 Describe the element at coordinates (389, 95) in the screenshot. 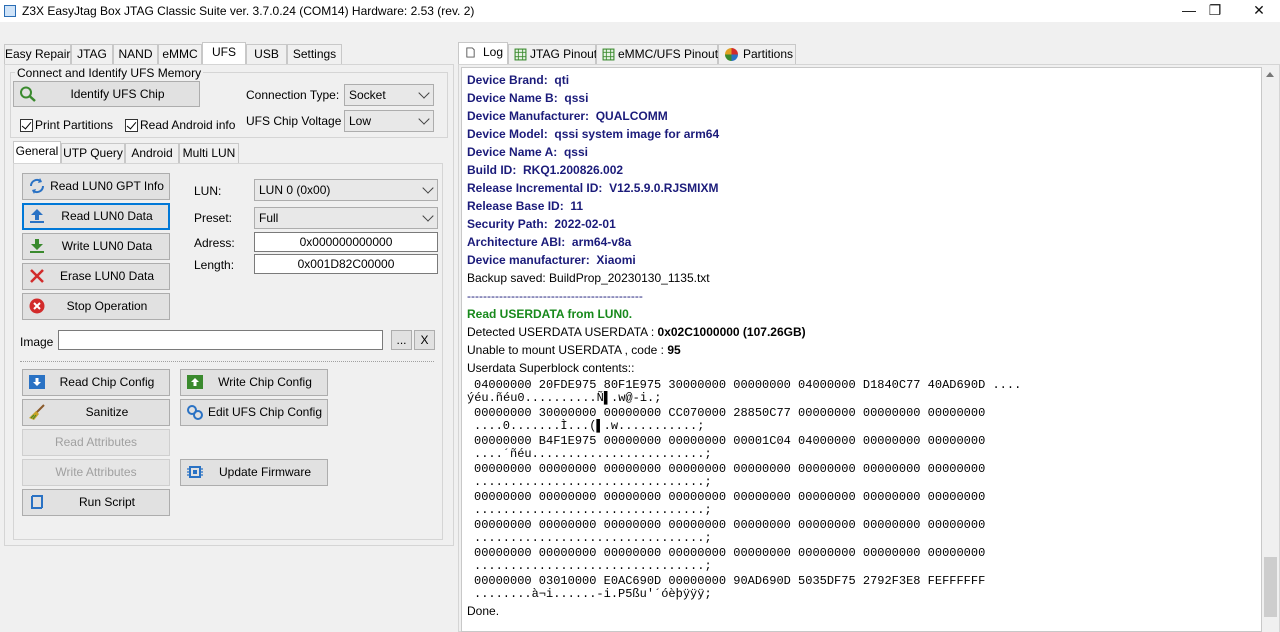

I see `connection-type-select: Socket` at that location.